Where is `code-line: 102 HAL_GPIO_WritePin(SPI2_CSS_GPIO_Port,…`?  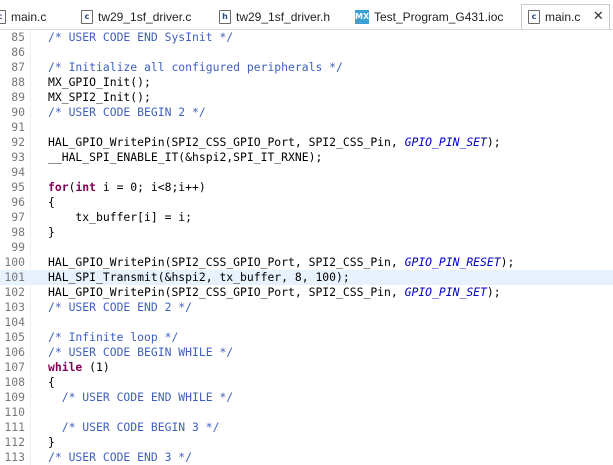 code-line: 102 HAL_GPIO_WritePin(SPI2_CSS_GPIO_Port,… is located at coordinates (306, 292).